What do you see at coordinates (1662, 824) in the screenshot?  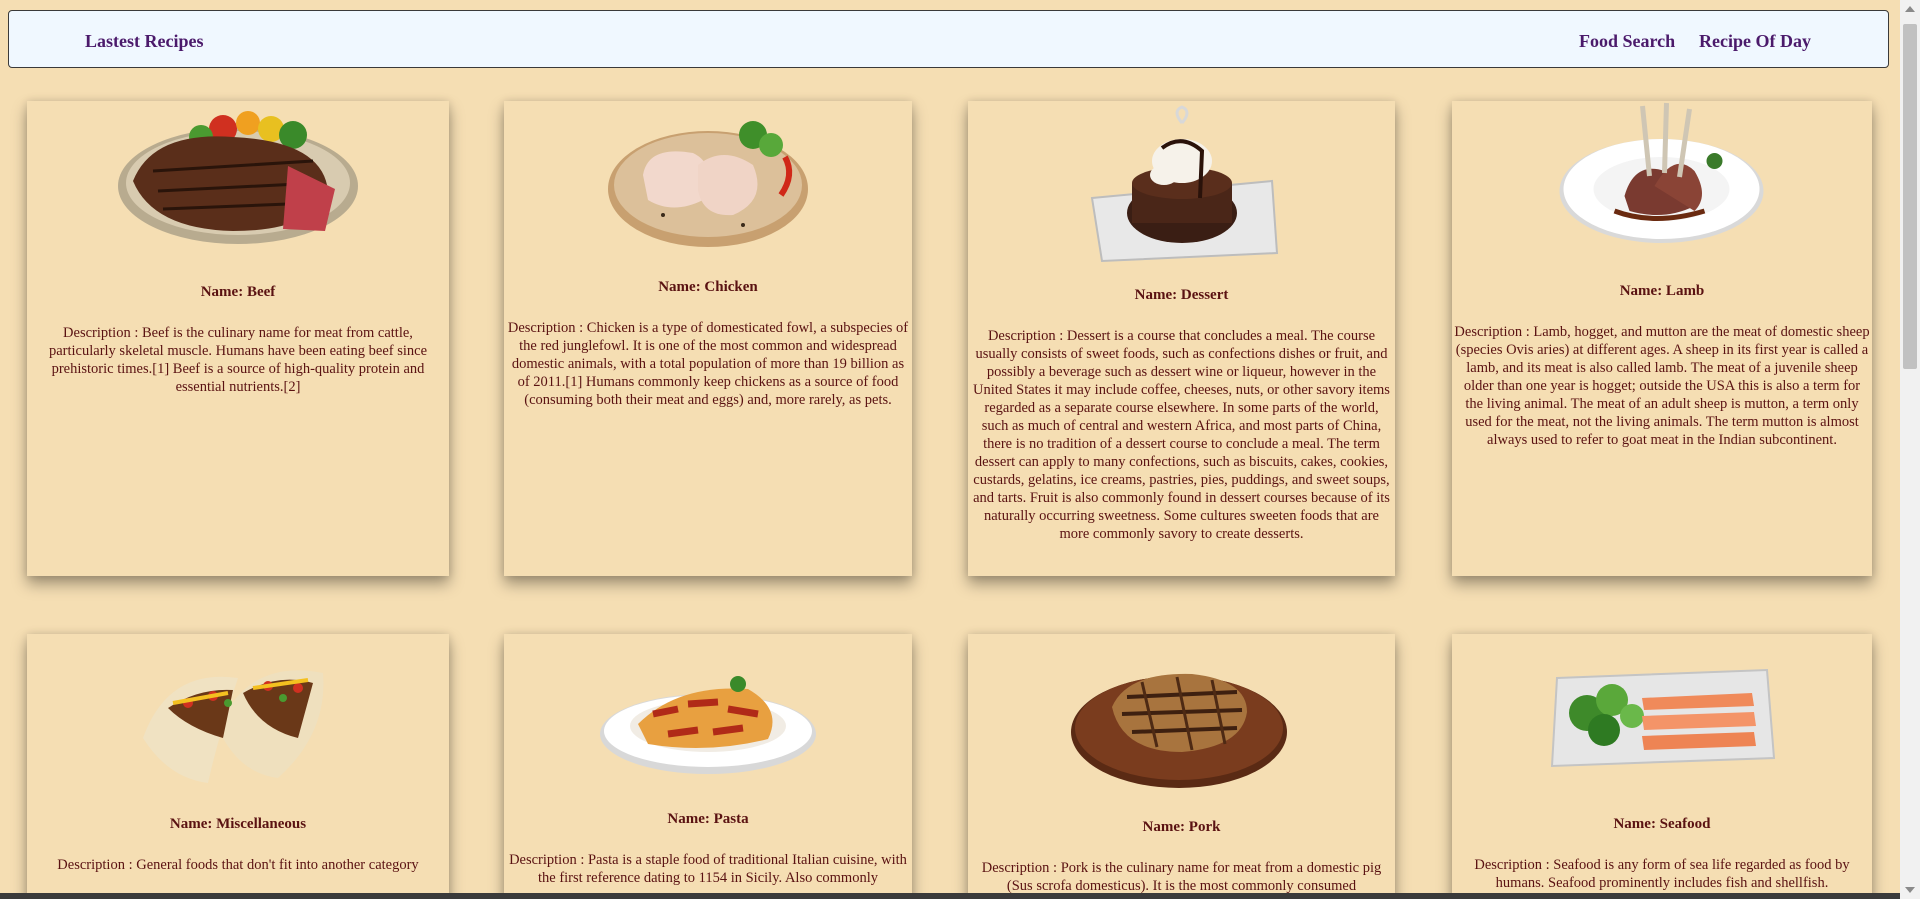 I see `card-name: Name: Seafood` at bounding box center [1662, 824].